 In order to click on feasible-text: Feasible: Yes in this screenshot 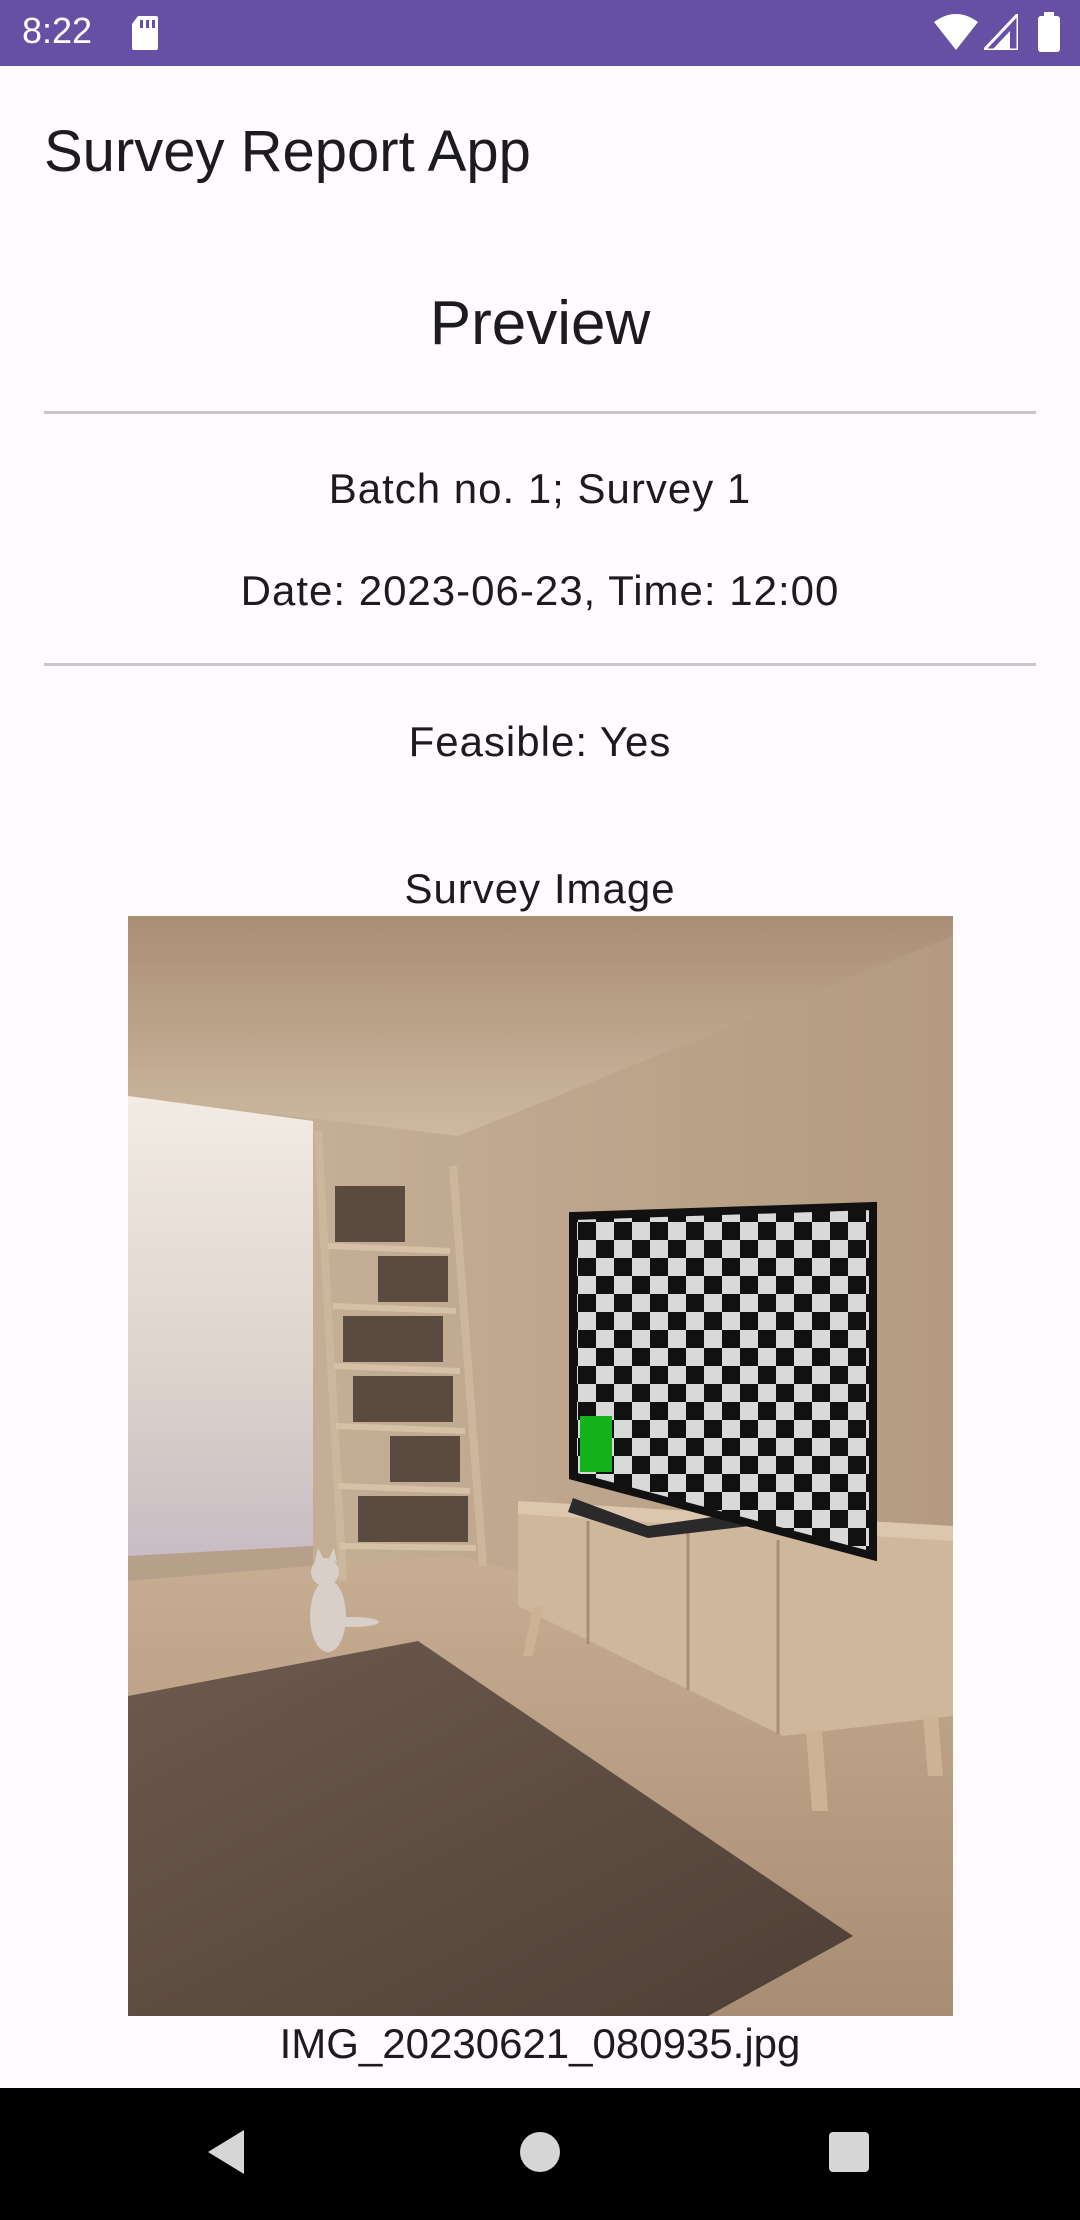, I will do `click(540, 741)`.